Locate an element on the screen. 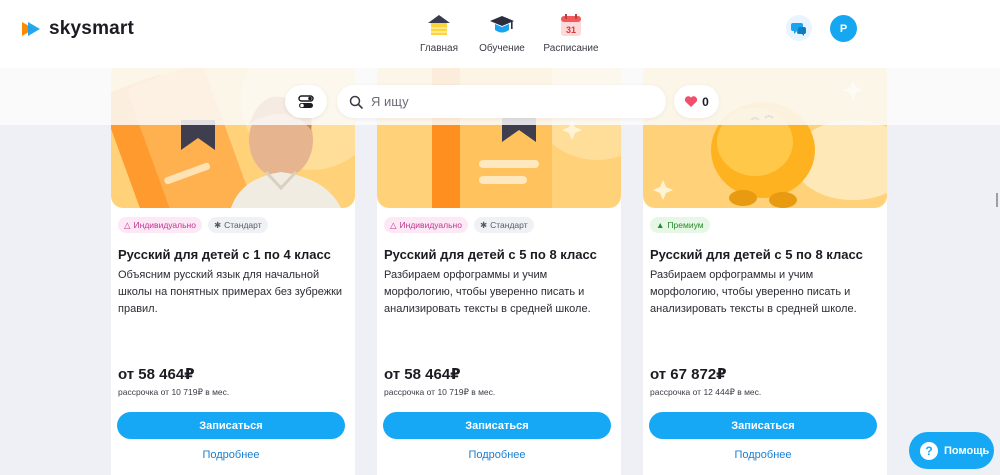 The width and height of the screenshot is (1000, 475). chat-icon is located at coordinates (798, 29).